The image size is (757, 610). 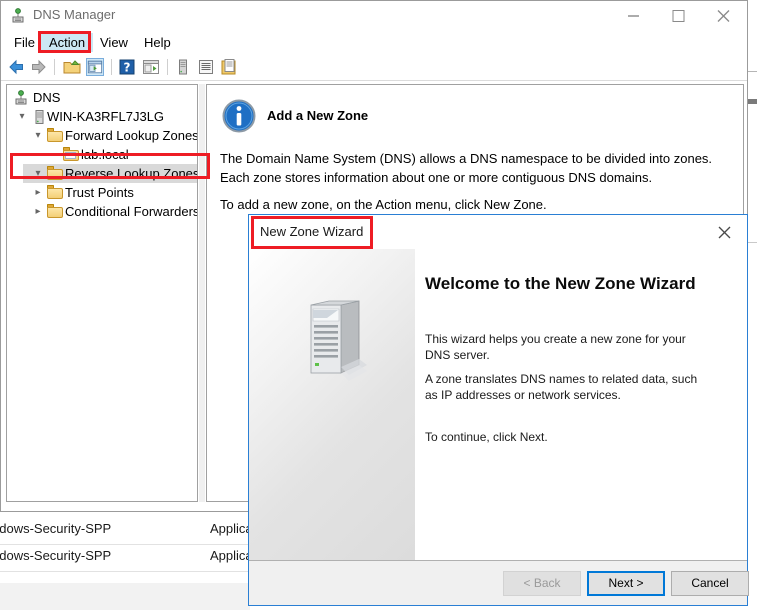 I want to click on menu-file: File, so click(x=24, y=42).